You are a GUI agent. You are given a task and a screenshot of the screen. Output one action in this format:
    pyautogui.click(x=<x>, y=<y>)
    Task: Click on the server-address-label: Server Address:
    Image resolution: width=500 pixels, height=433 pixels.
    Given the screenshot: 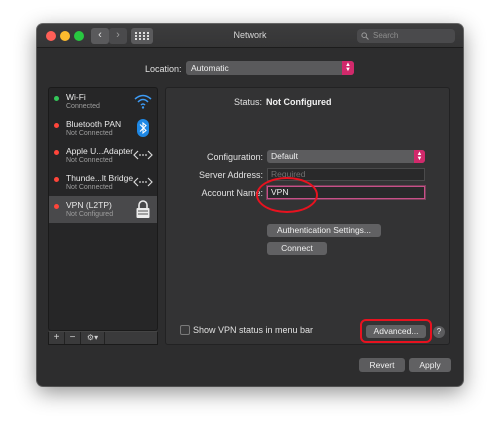 What is the action you would take?
    pyautogui.click(x=230, y=175)
    